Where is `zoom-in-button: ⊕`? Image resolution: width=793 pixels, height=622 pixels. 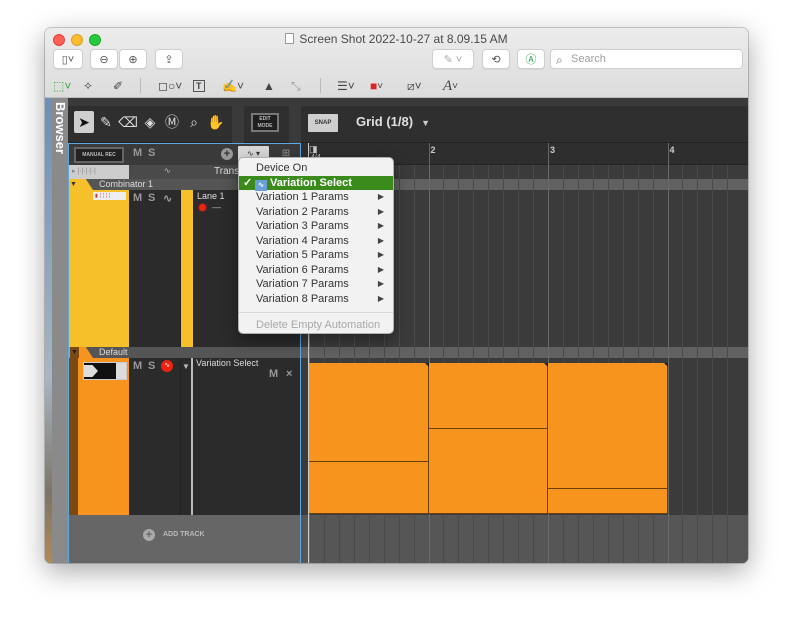
zoom-in-button: ⊕ is located at coordinates (133, 59).